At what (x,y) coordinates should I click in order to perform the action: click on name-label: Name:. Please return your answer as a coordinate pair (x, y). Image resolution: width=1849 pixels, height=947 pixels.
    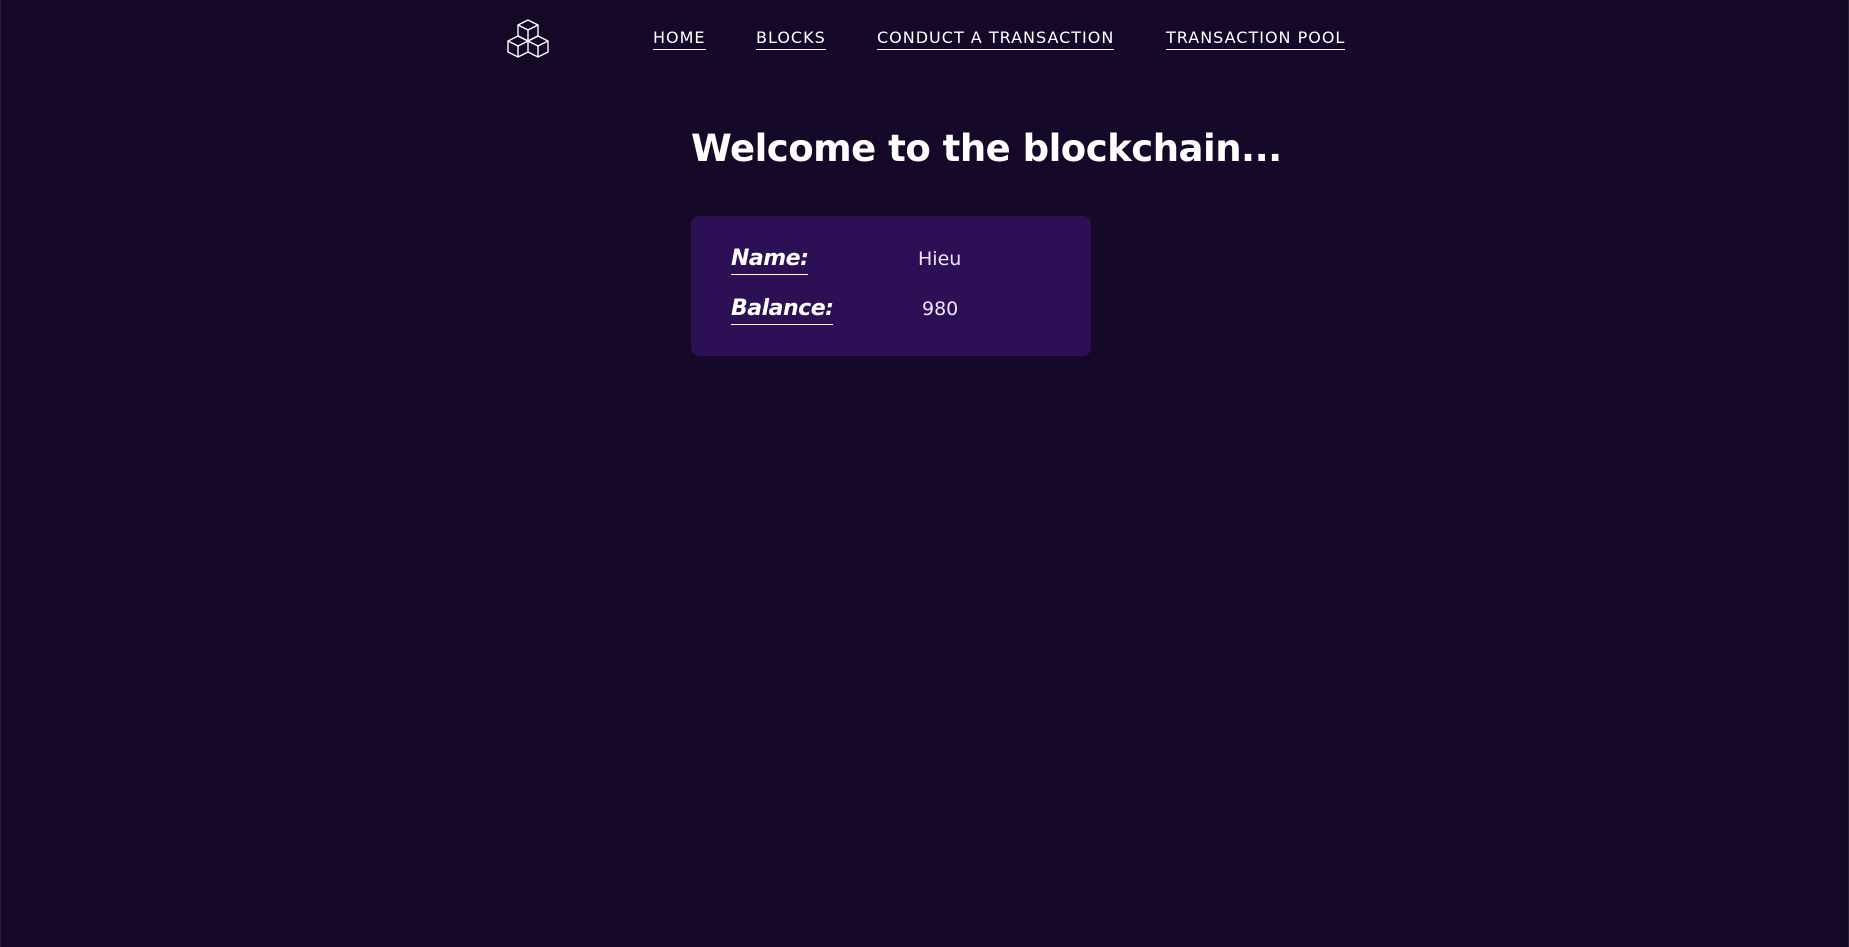
    Looking at the image, I should click on (770, 260).